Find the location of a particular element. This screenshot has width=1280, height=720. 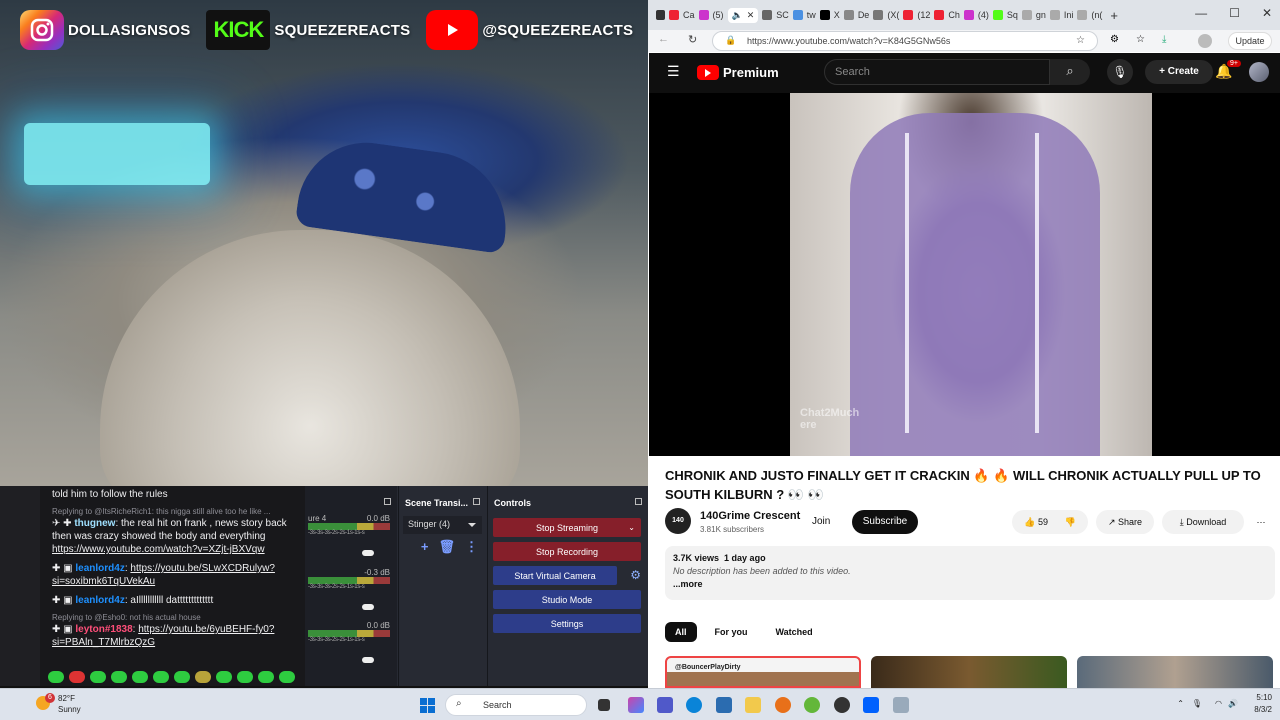

chevron-down-icon: ⌄ is located at coordinates (631, 527).